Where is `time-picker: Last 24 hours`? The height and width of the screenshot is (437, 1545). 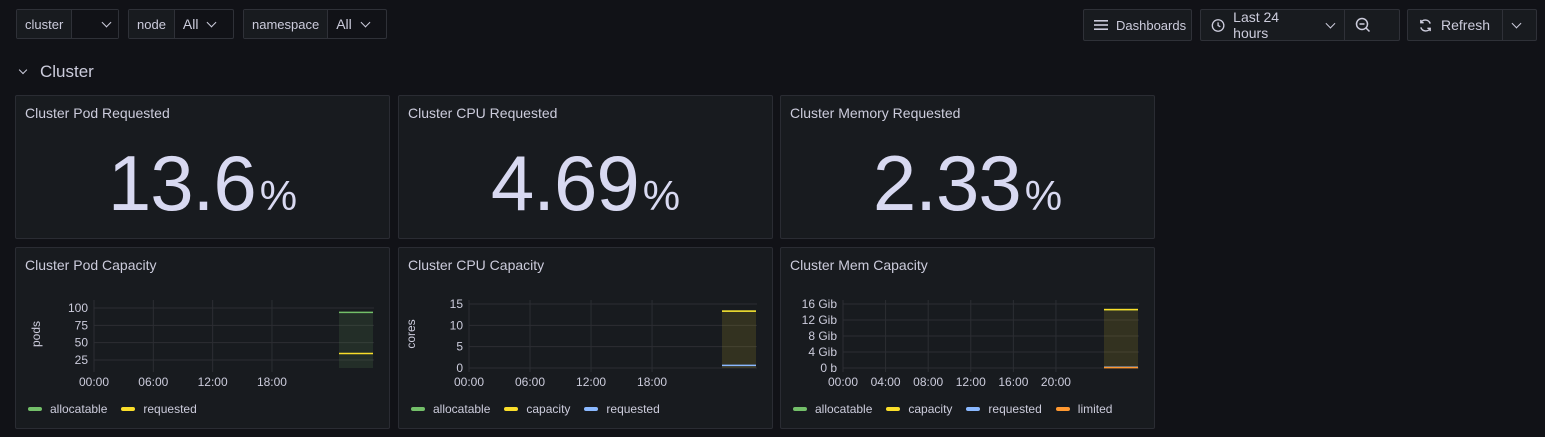 time-picker: Last 24 hours is located at coordinates (1300, 25).